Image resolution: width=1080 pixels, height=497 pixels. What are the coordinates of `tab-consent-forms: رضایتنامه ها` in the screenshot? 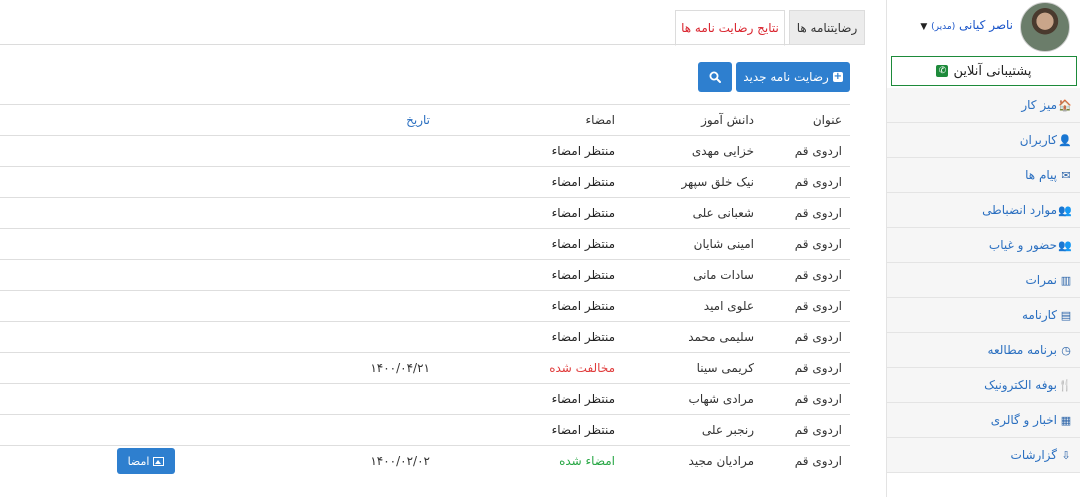 It's located at (827, 27).